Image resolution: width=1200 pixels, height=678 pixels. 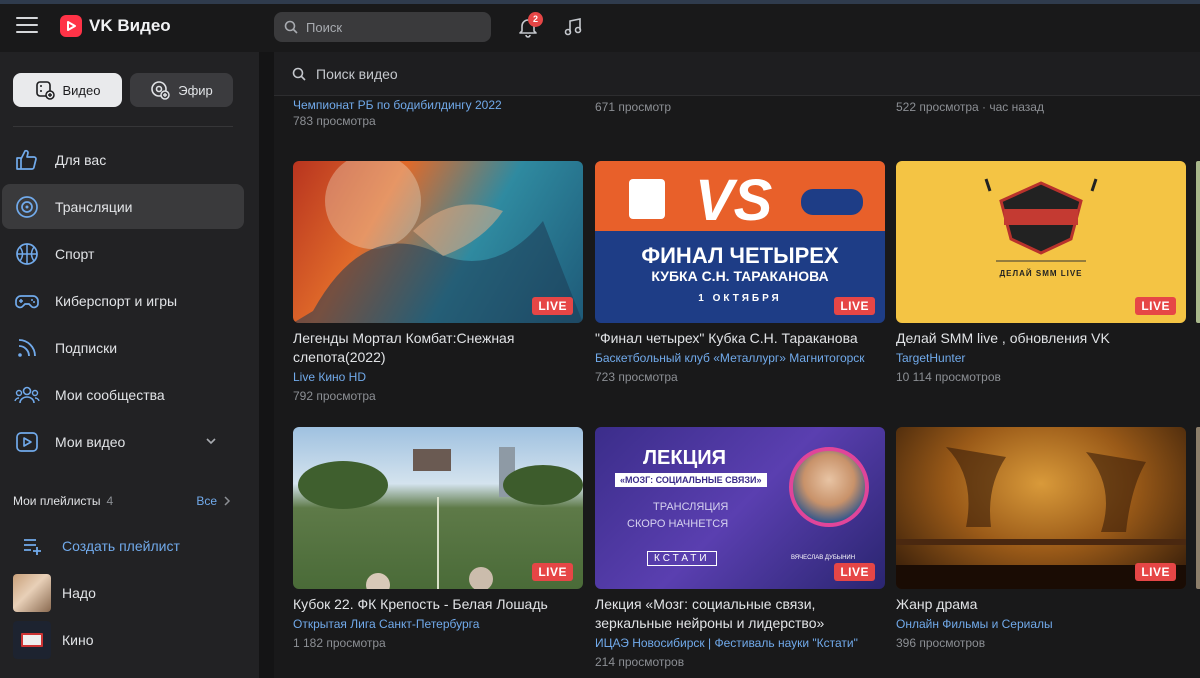 I want to click on playlist-item: Надо, so click(x=128, y=593).